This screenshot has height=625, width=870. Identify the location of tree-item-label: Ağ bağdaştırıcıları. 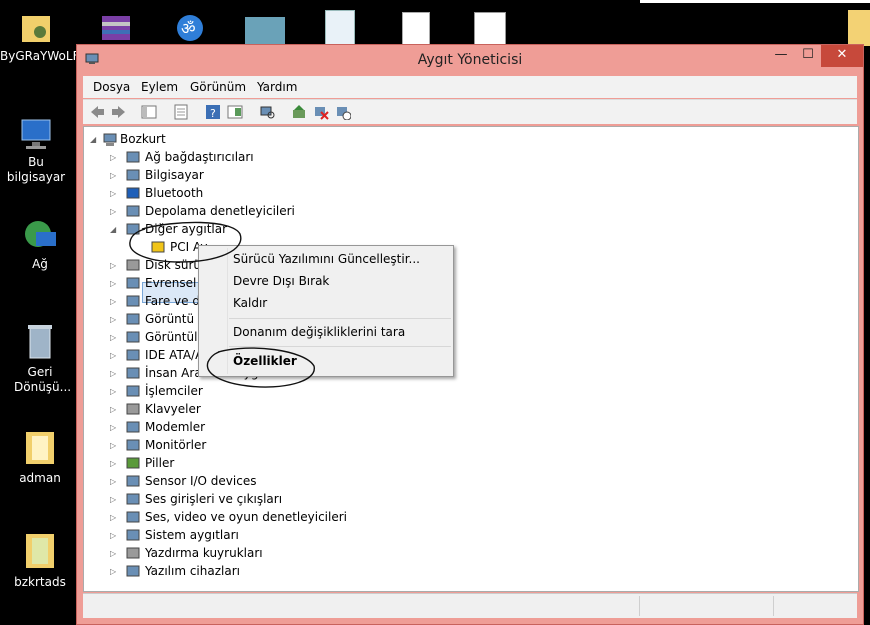
(199, 157).